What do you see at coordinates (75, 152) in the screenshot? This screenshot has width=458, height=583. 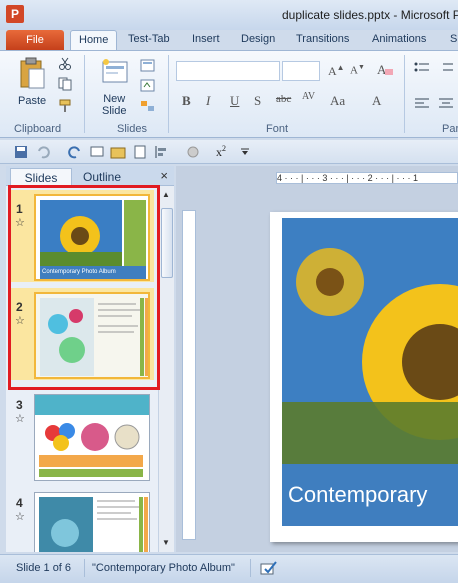 I see `redo-icon` at bounding box center [75, 152].